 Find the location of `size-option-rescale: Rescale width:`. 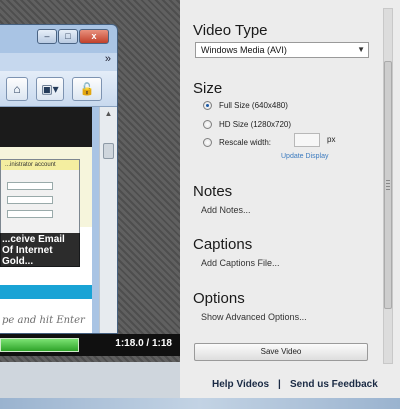

size-option-rescale: Rescale width: is located at coordinates (237, 142).